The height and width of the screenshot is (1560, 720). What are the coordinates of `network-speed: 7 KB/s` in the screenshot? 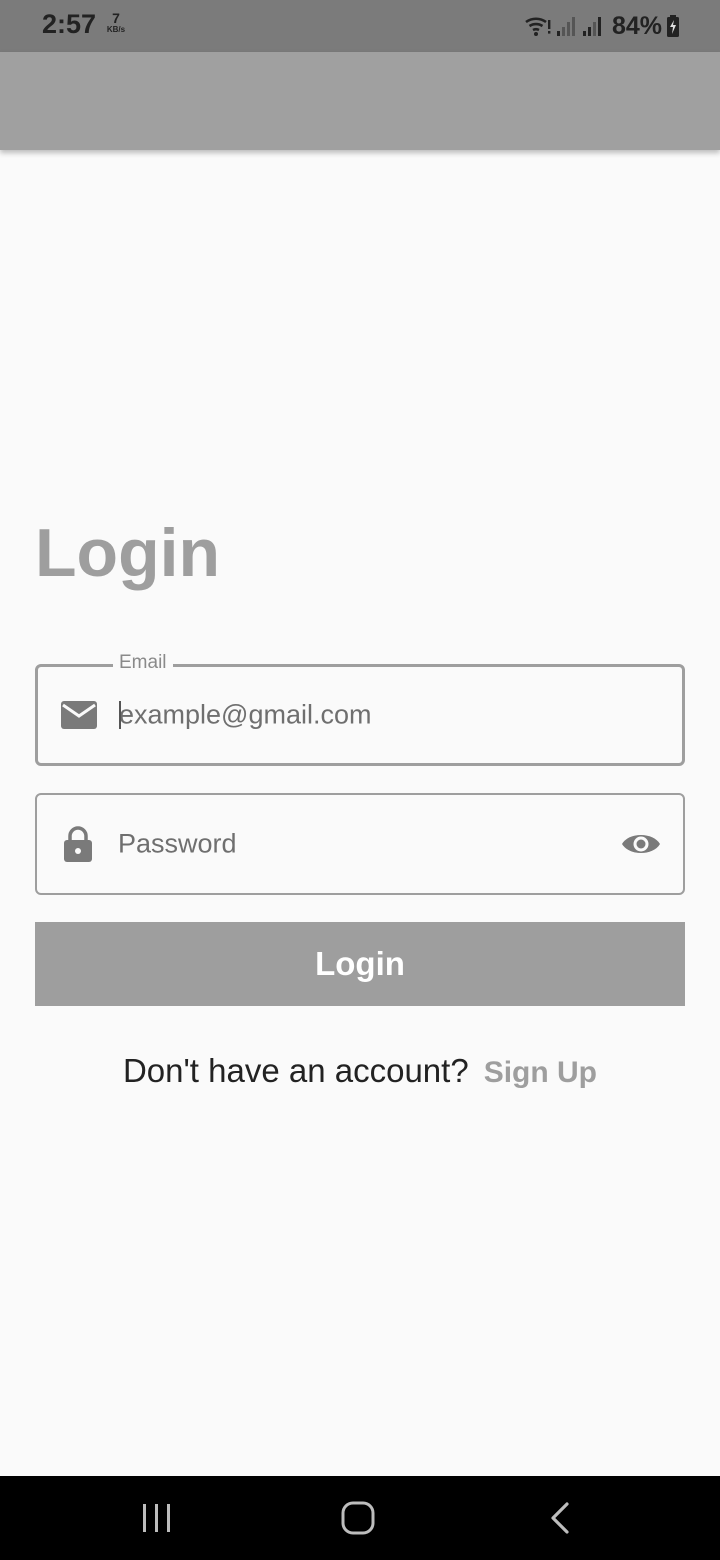 It's located at (116, 22).